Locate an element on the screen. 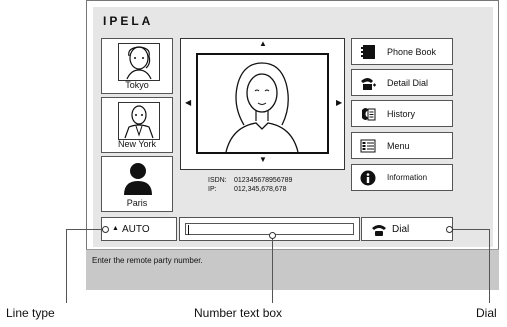 The height and width of the screenshot is (327, 507). callout-line-dial-vertical is located at coordinates (489, 266).